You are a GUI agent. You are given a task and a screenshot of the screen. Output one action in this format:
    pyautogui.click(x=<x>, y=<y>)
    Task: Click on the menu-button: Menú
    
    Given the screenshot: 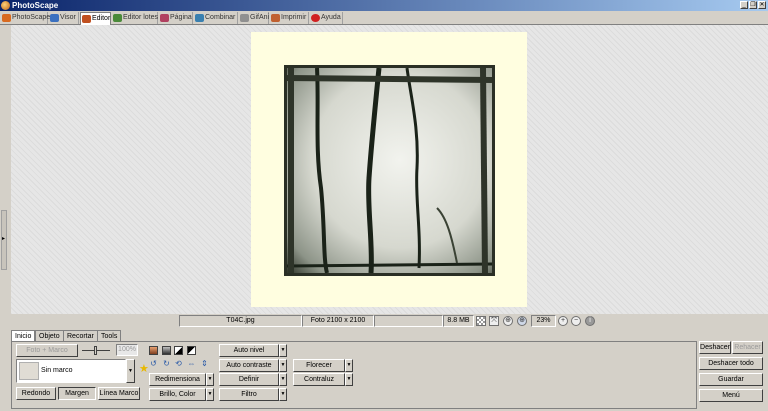 What is the action you would take?
    pyautogui.click(x=731, y=395)
    